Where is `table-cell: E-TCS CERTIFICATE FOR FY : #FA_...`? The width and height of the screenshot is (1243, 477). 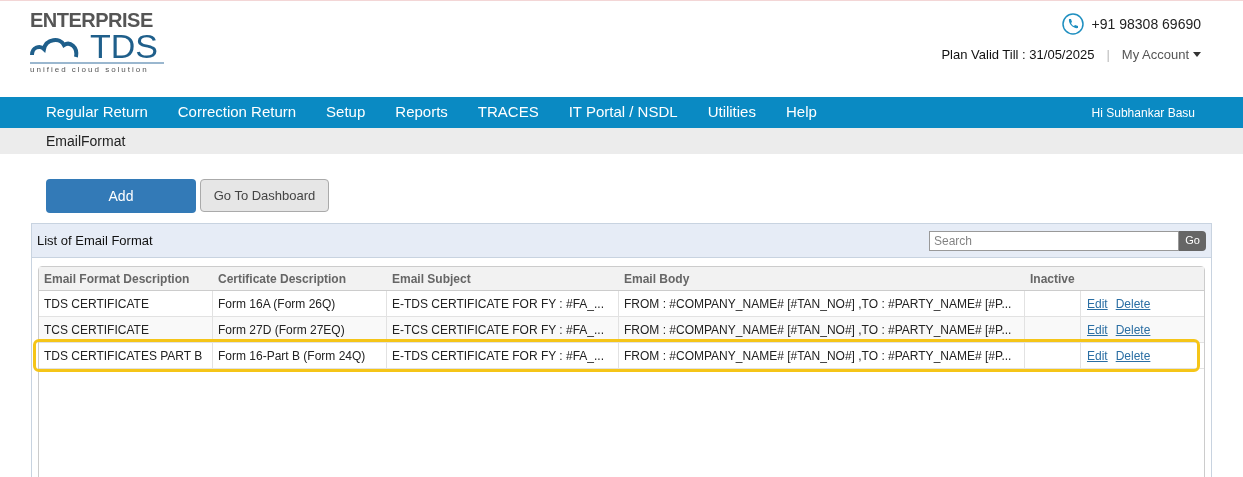 table-cell: E-TCS CERTIFICATE FOR FY : #FA_... is located at coordinates (503, 329).